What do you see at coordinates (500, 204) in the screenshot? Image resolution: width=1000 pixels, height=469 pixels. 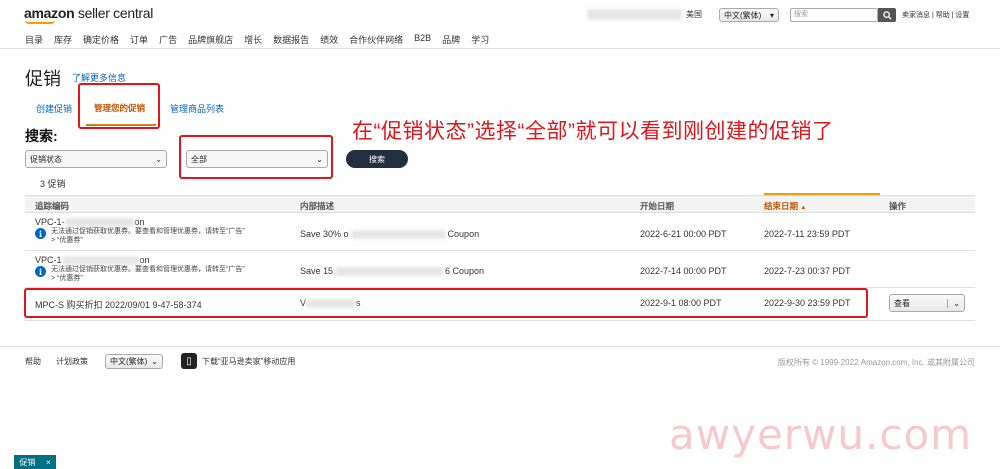 I see `table-header` at bounding box center [500, 204].